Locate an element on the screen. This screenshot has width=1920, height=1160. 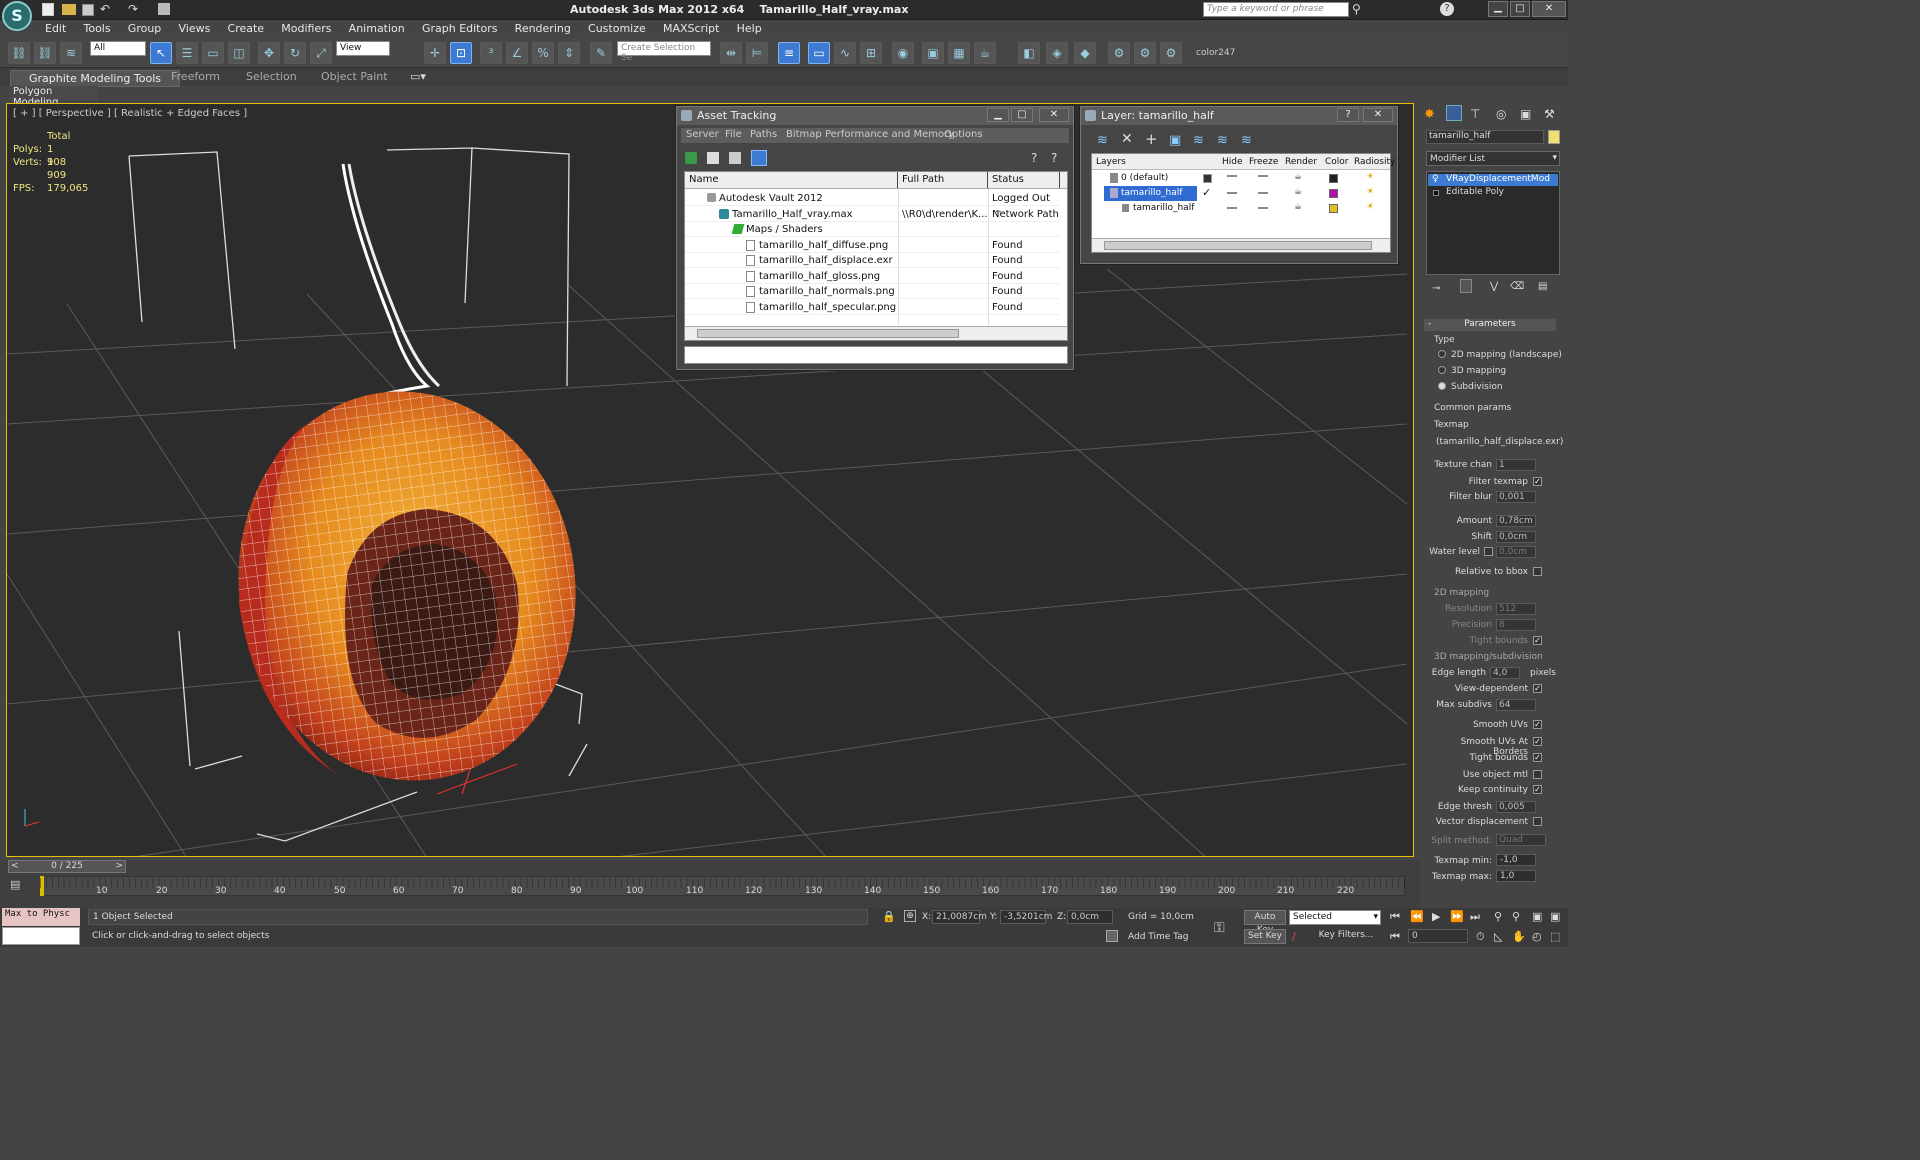
y-coordinate-field: -3,5201cm is located at coordinates (1026, 917).